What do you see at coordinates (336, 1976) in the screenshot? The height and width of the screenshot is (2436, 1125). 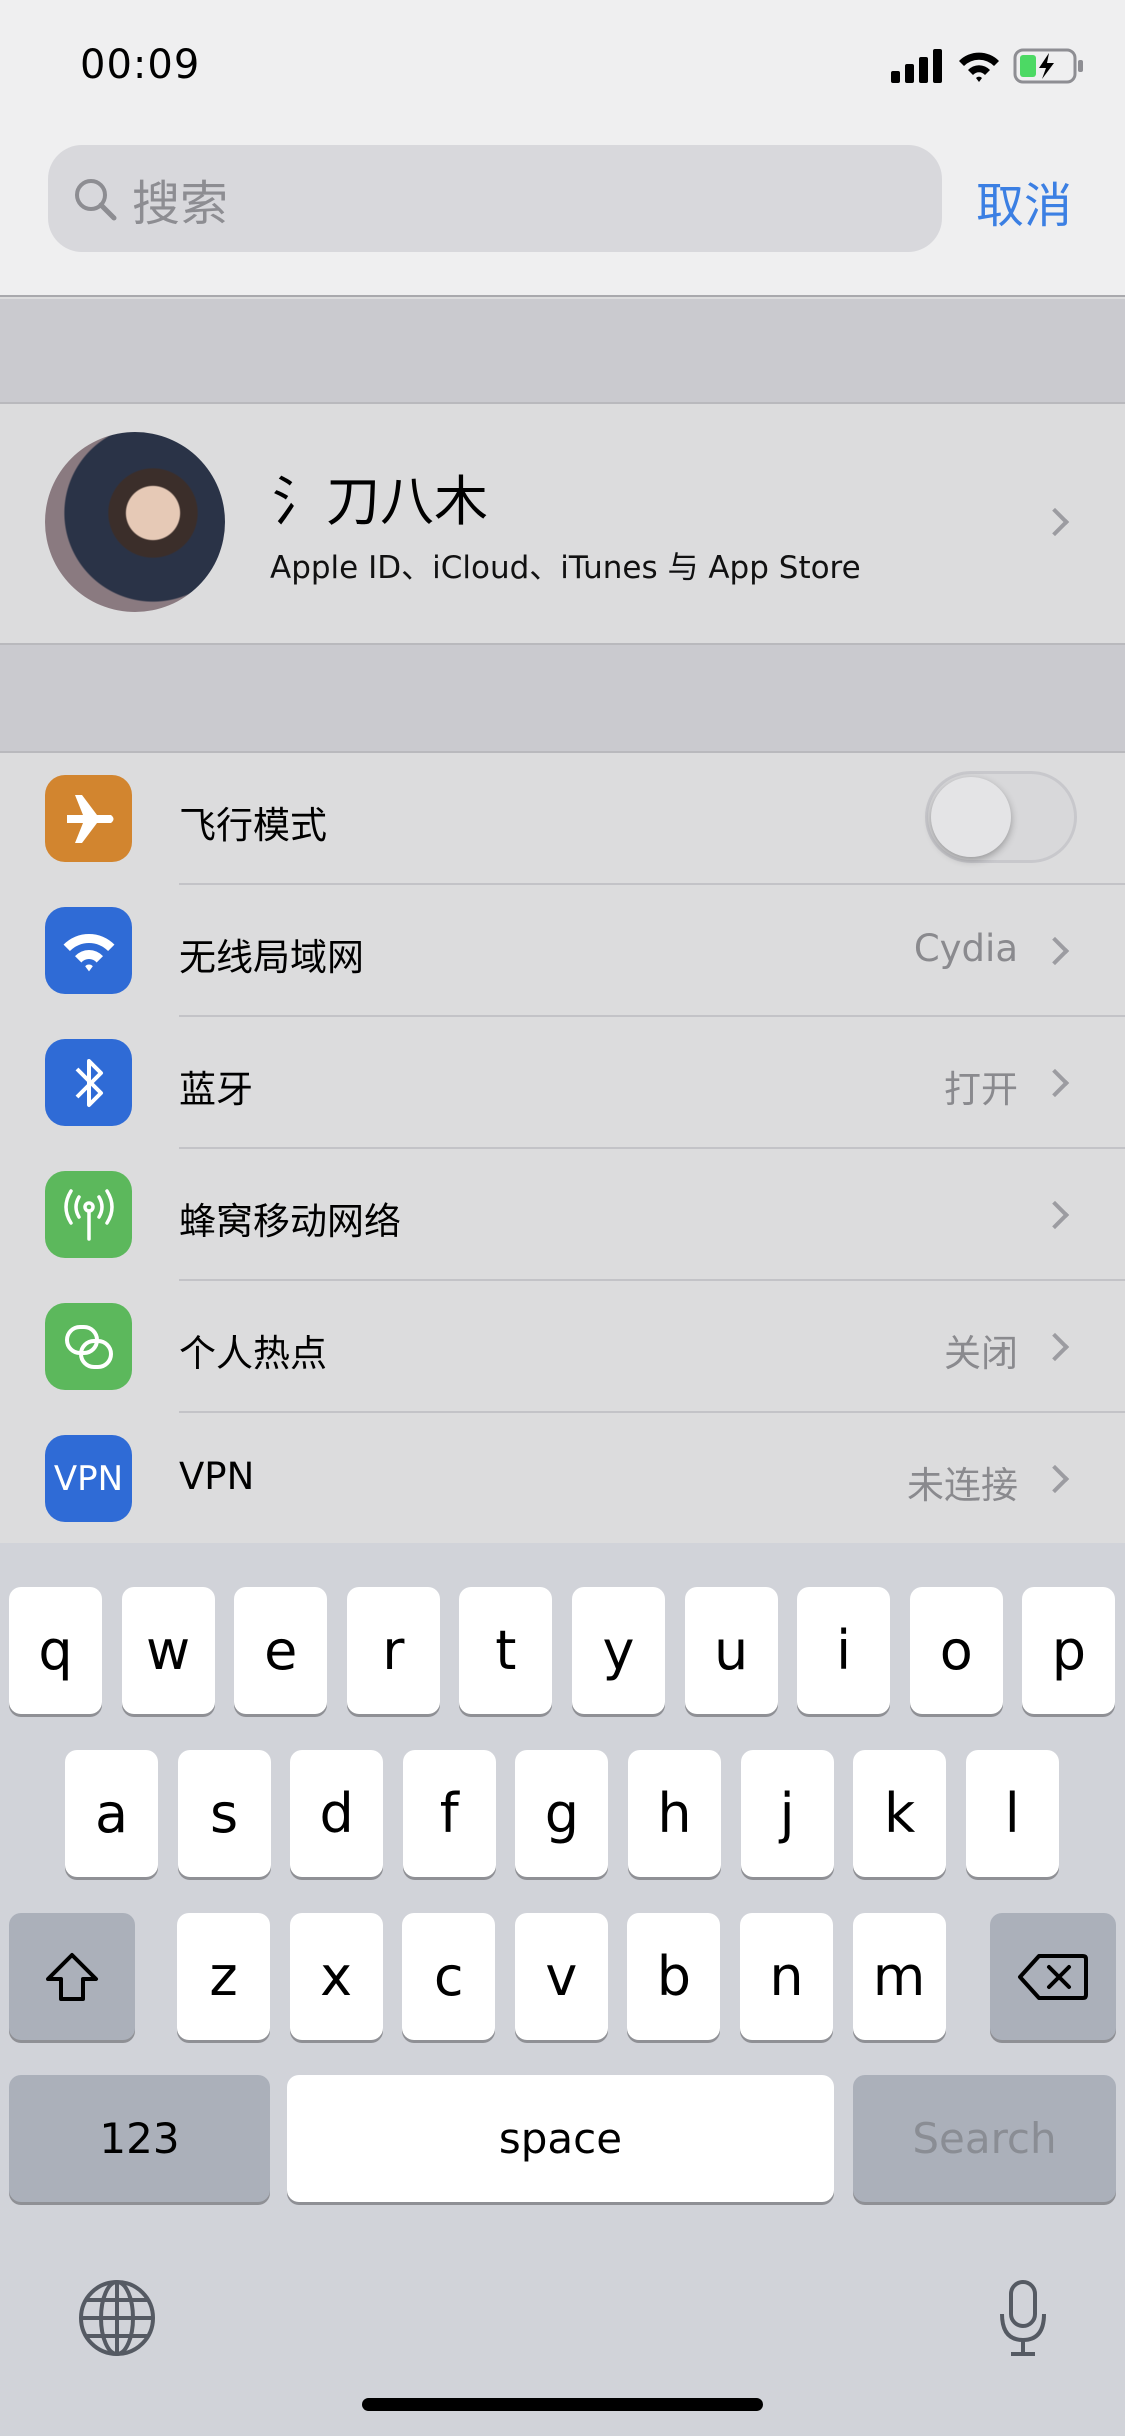 I see `key-x: x` at bounding box center [336, 1976].